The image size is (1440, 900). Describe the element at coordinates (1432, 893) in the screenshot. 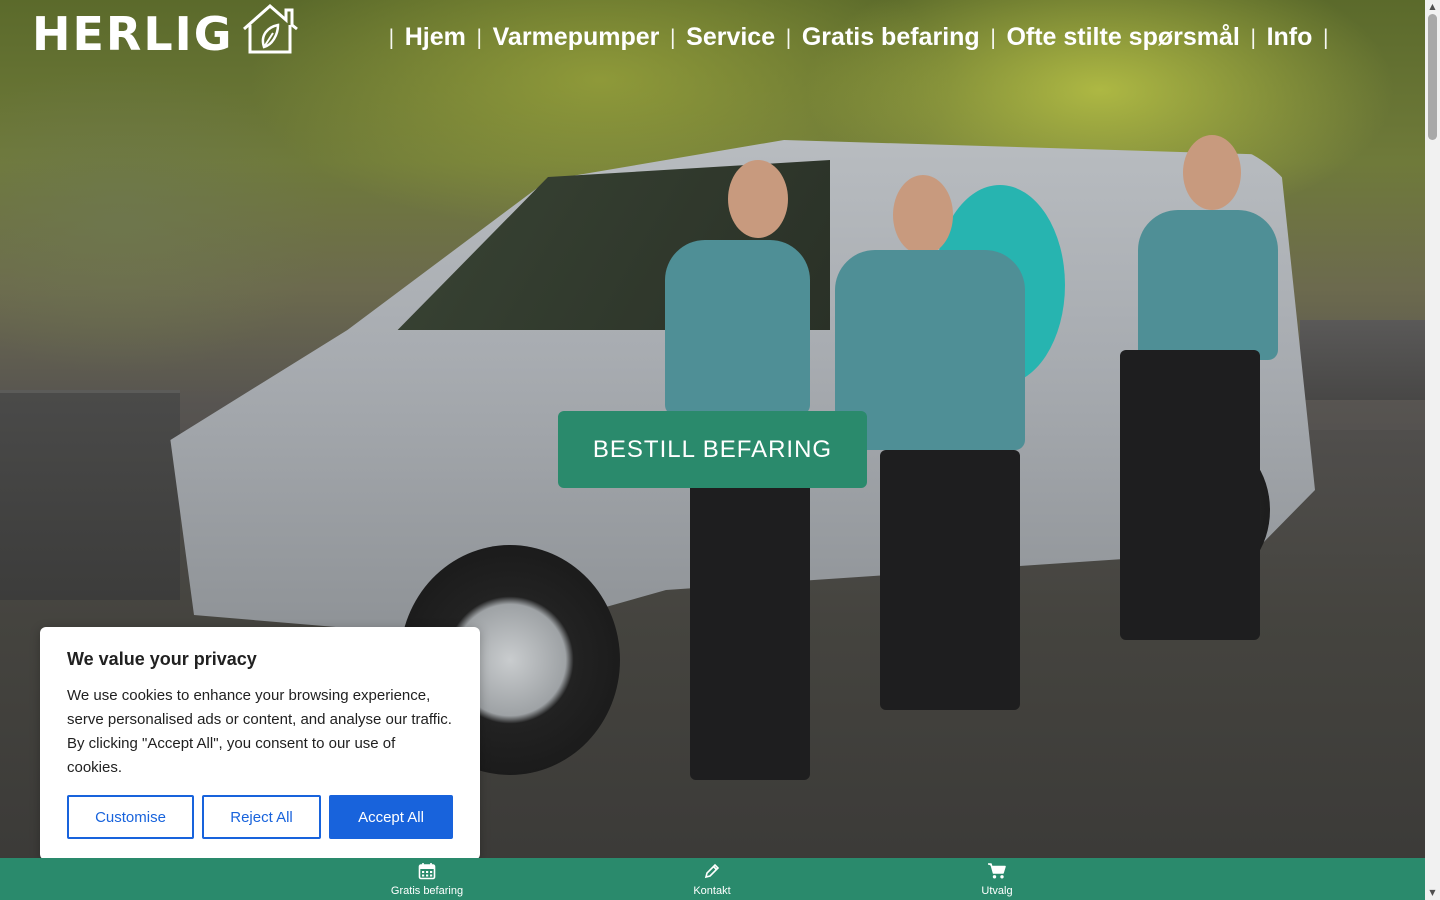

I see `scroll-down-icon: ▼` at that location.